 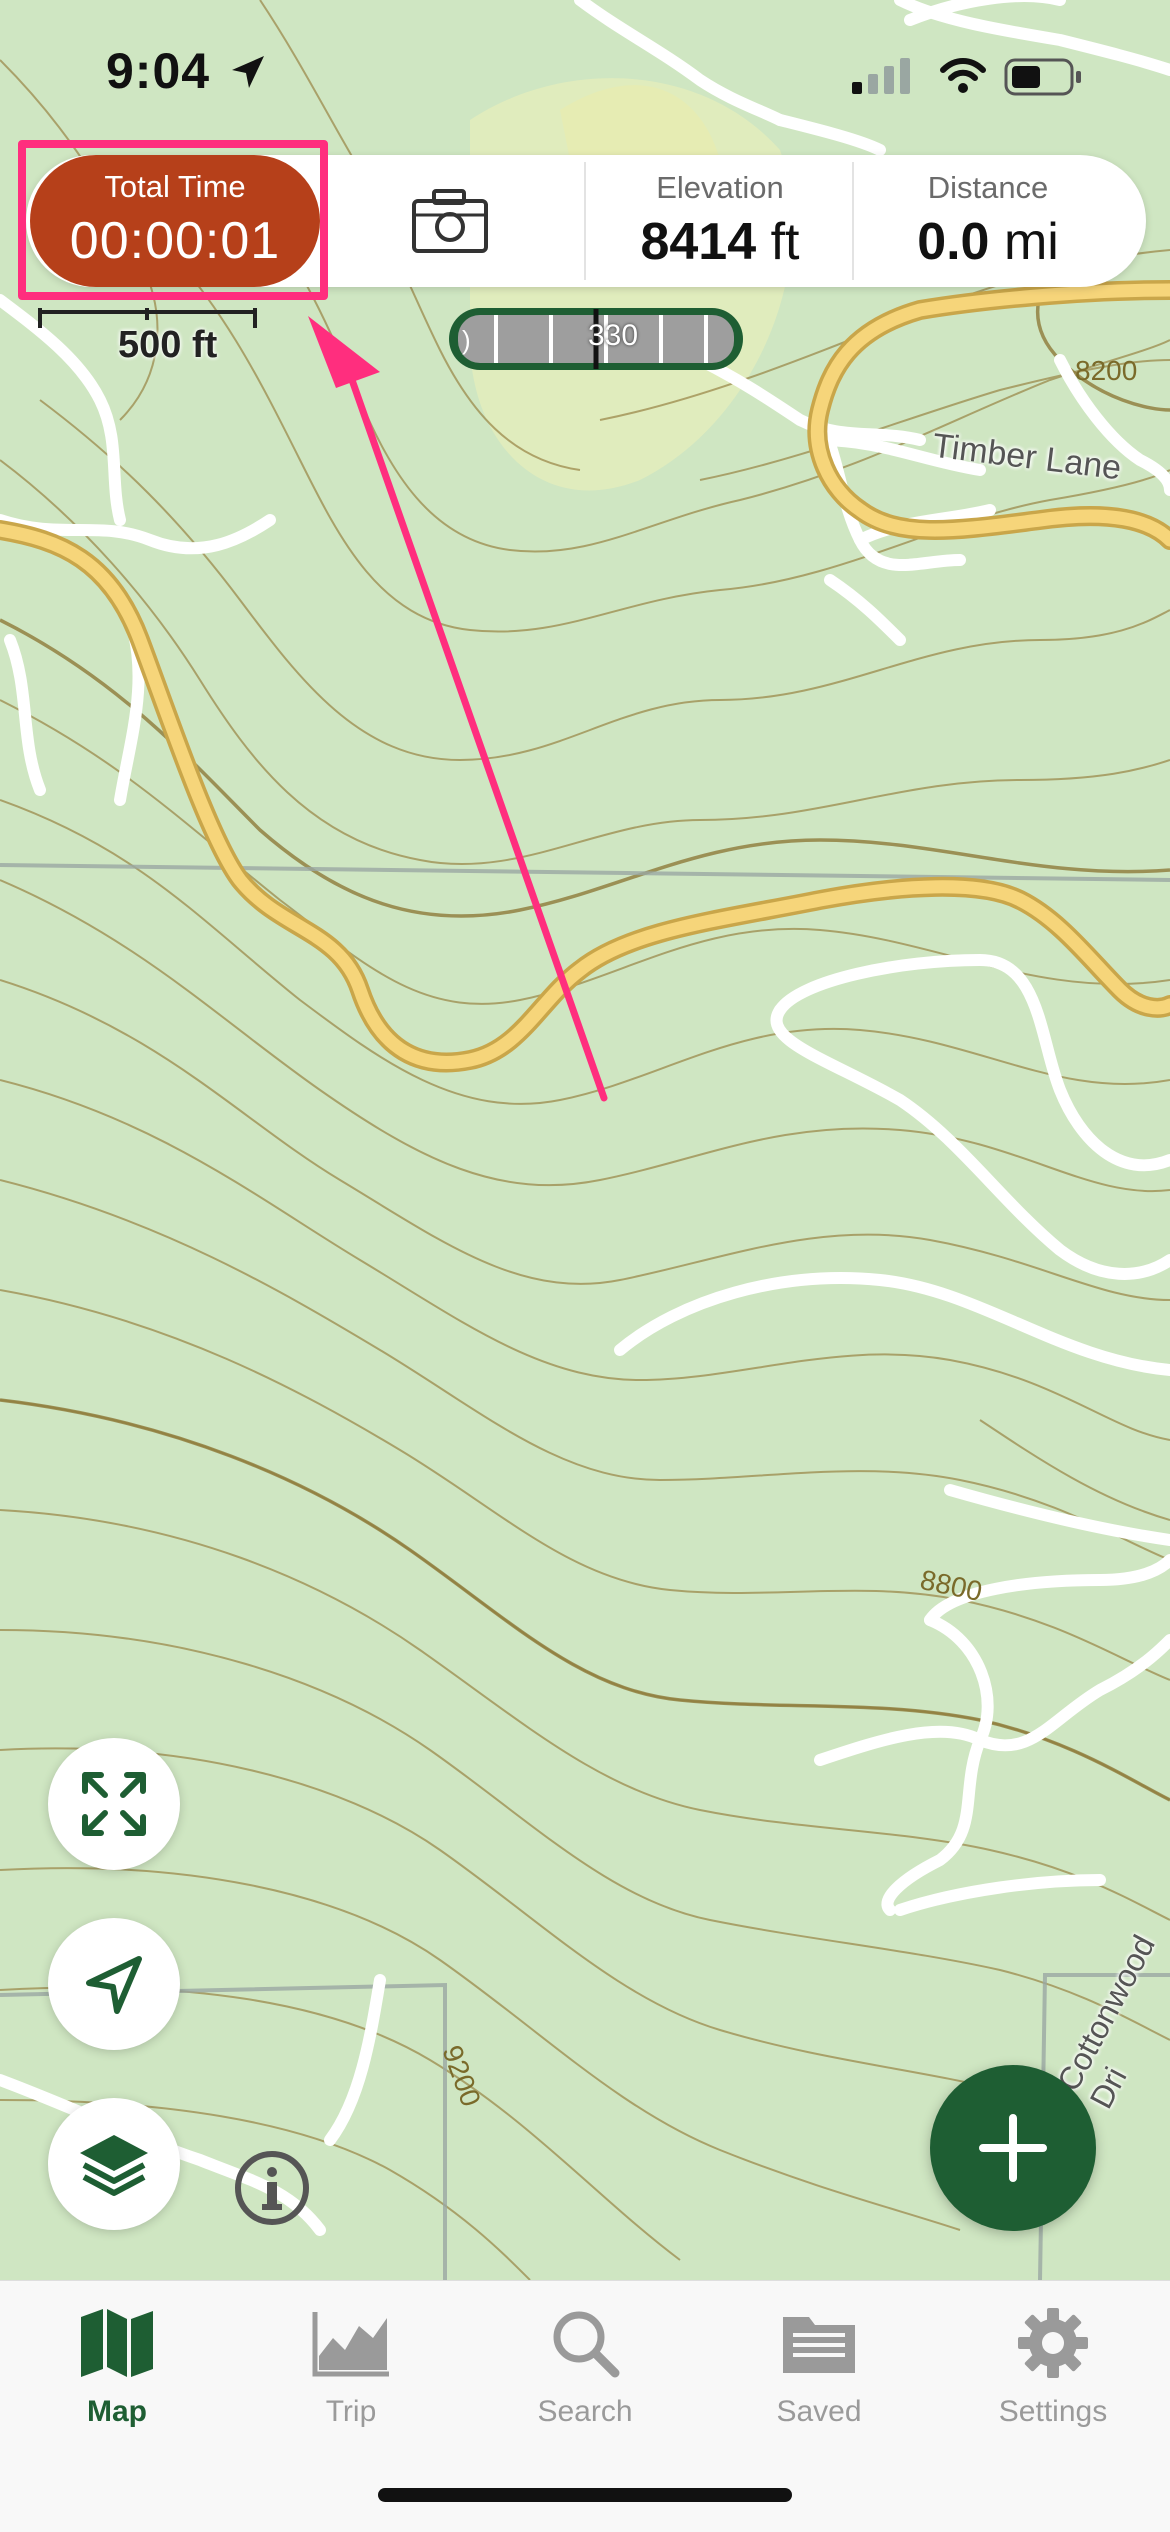 I want to click on folder-icon, so click(x=819, y=2343).